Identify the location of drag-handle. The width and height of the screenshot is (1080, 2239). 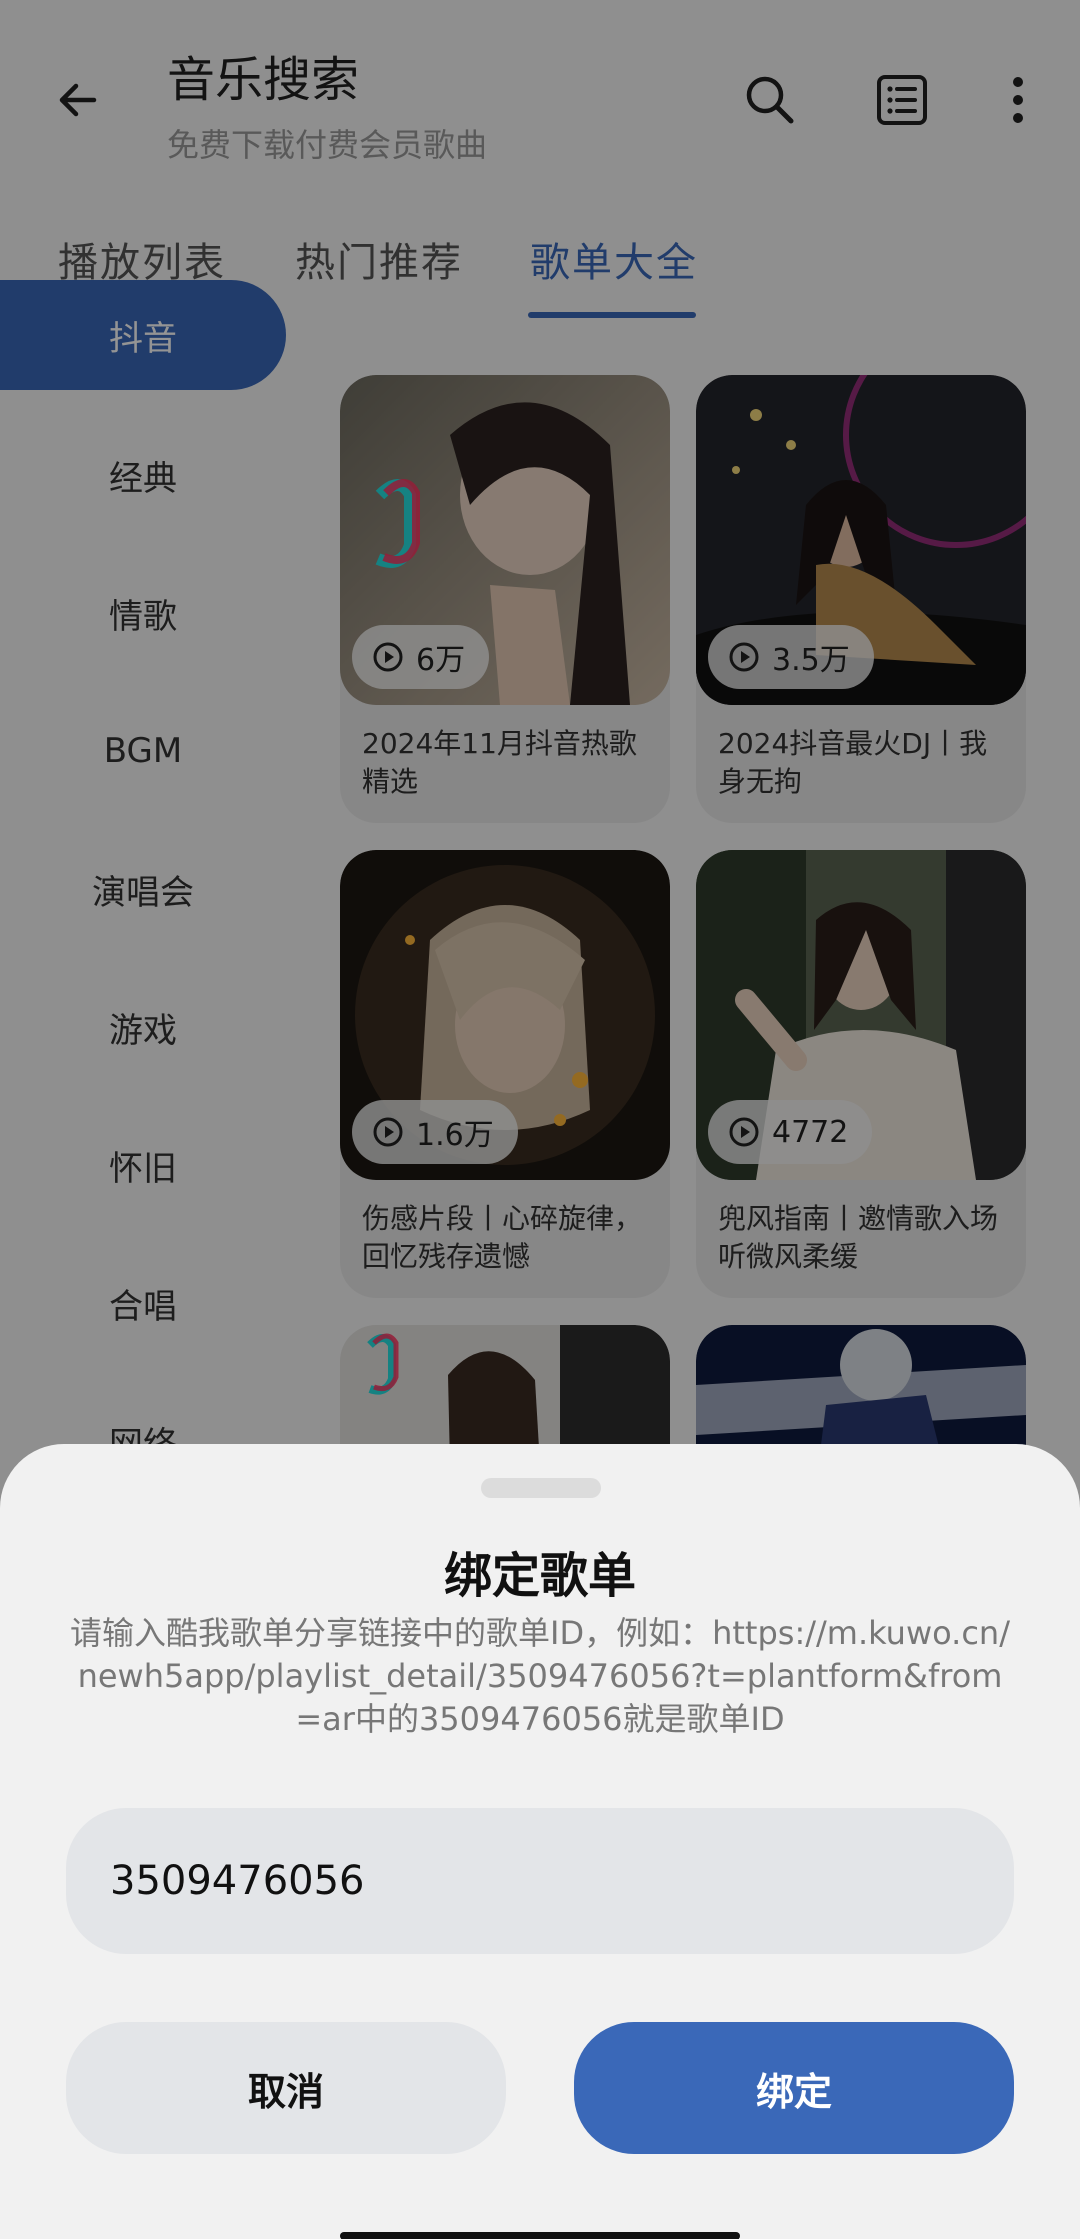
(541, 1488).